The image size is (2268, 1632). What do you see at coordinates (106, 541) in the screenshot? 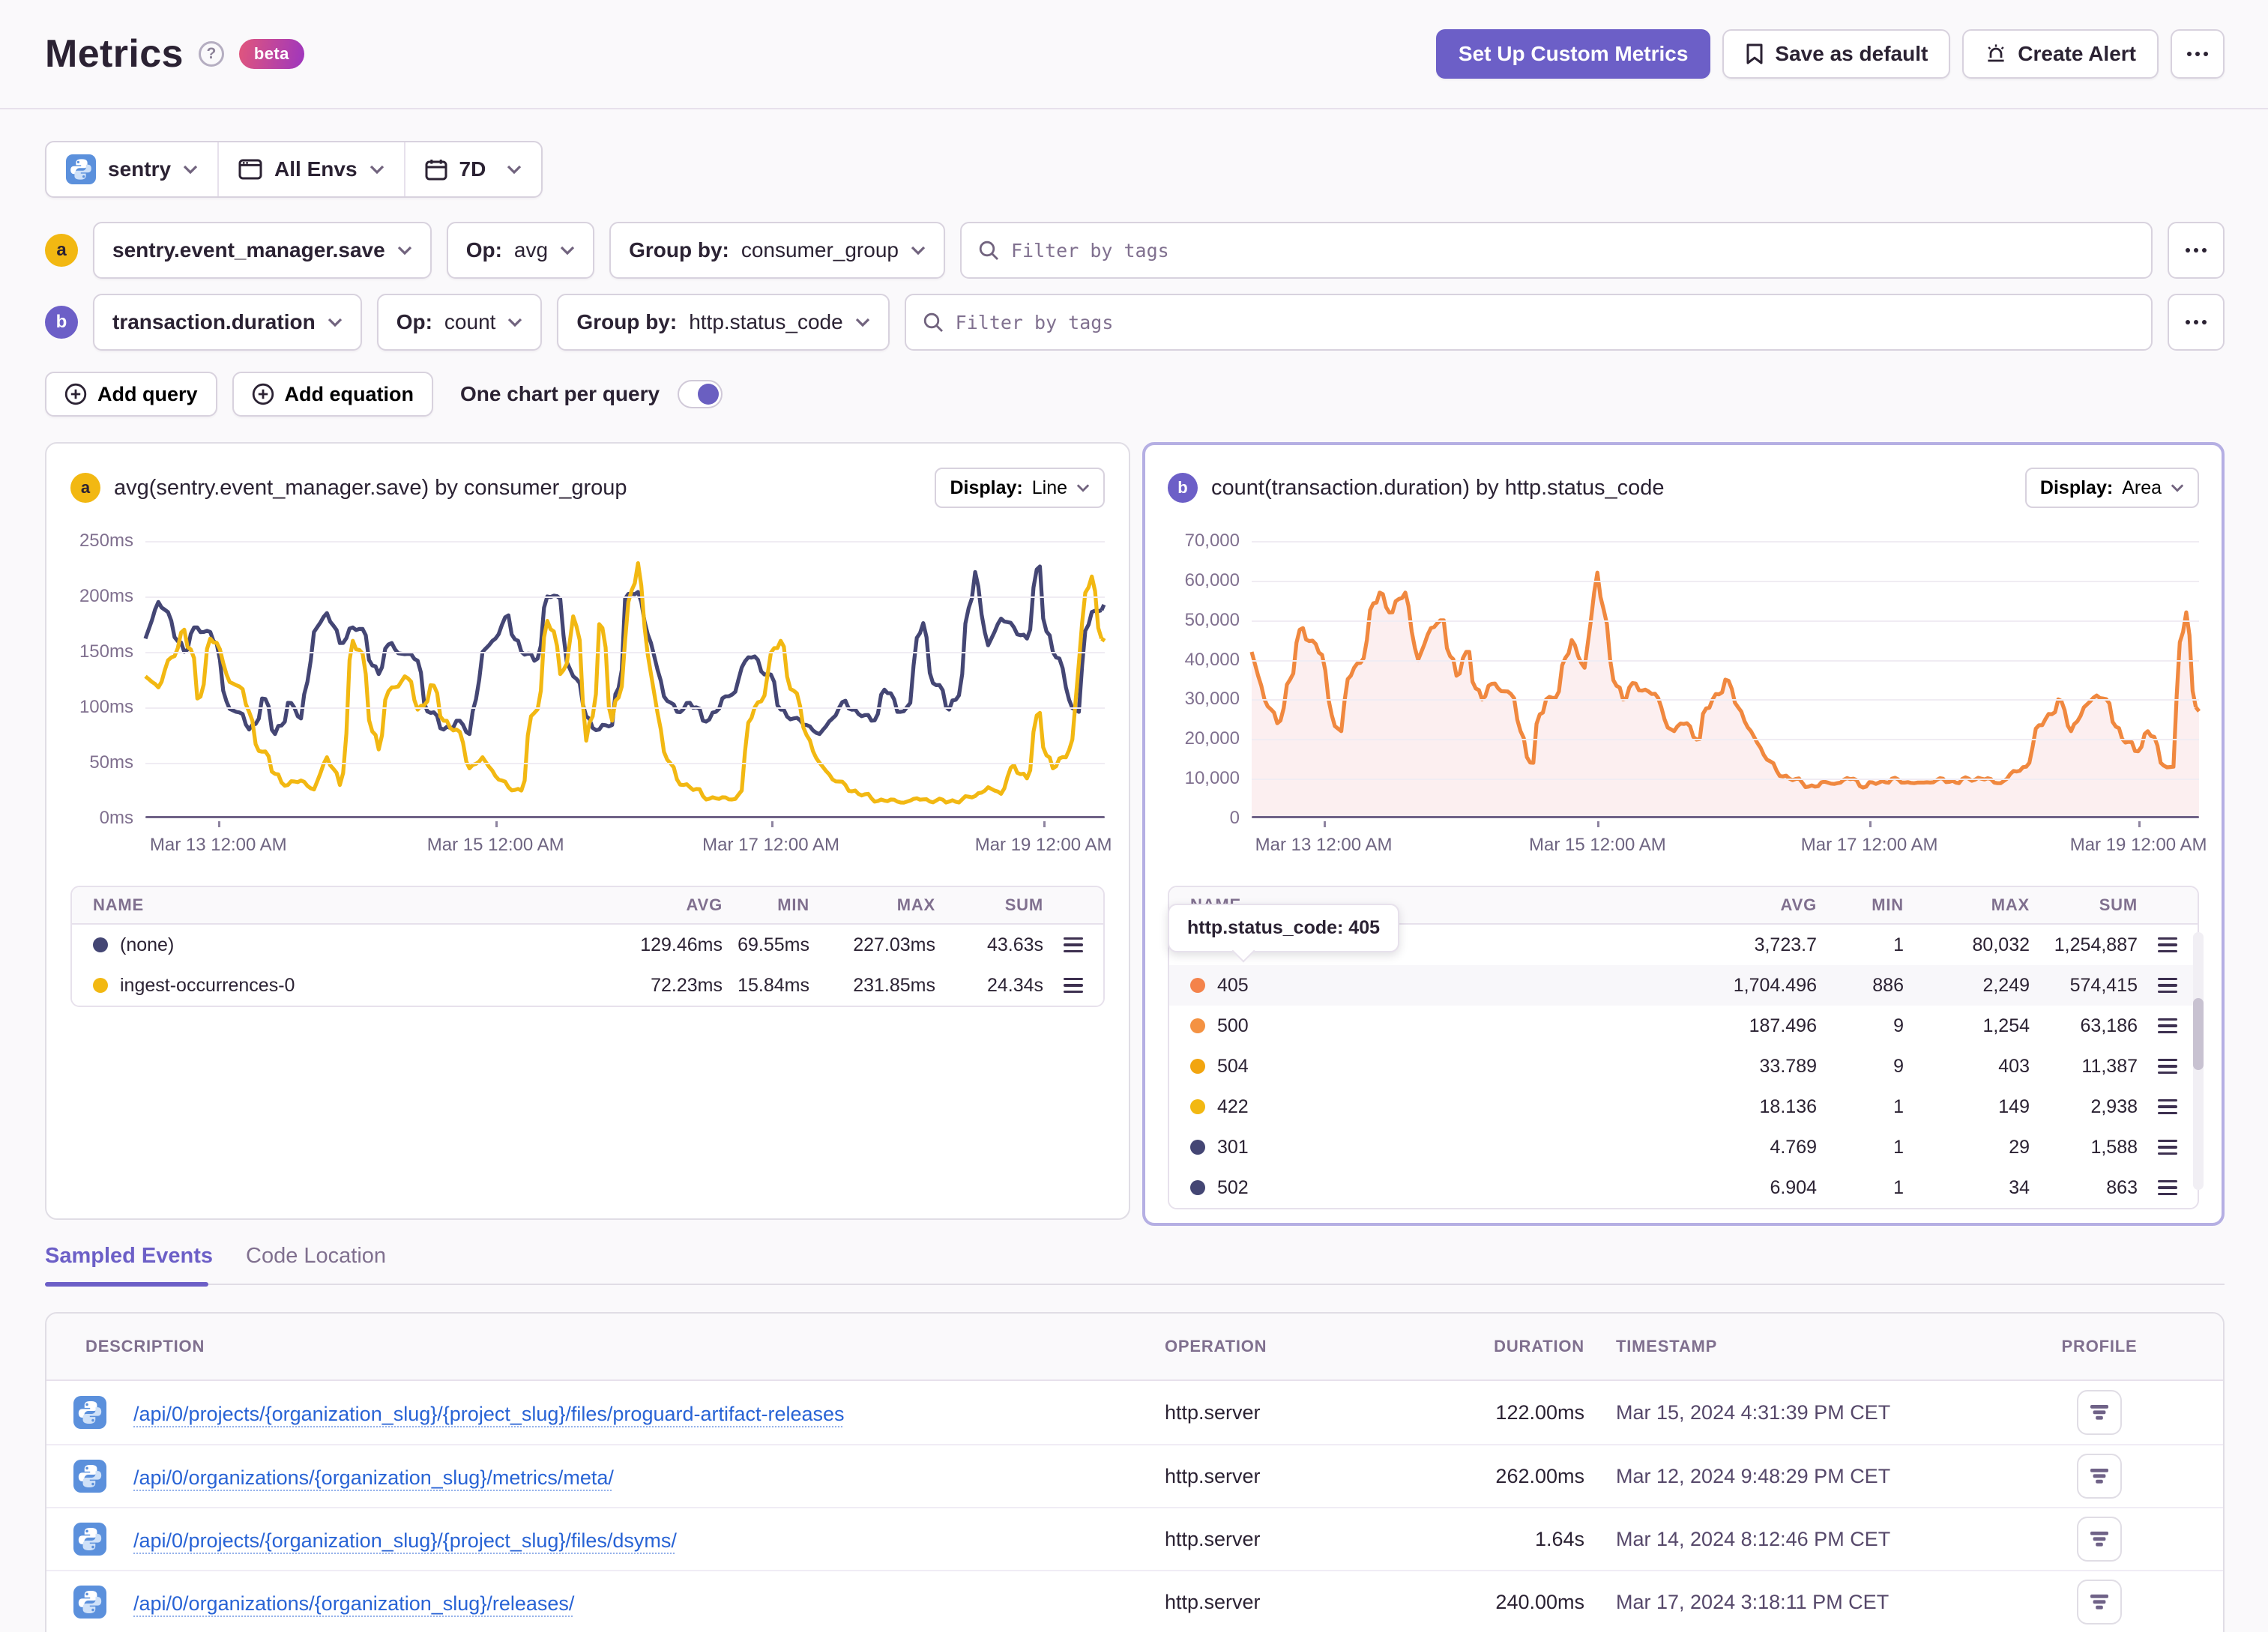
I see `y-tick-label: 250ms` at bounding box center [106, 541].